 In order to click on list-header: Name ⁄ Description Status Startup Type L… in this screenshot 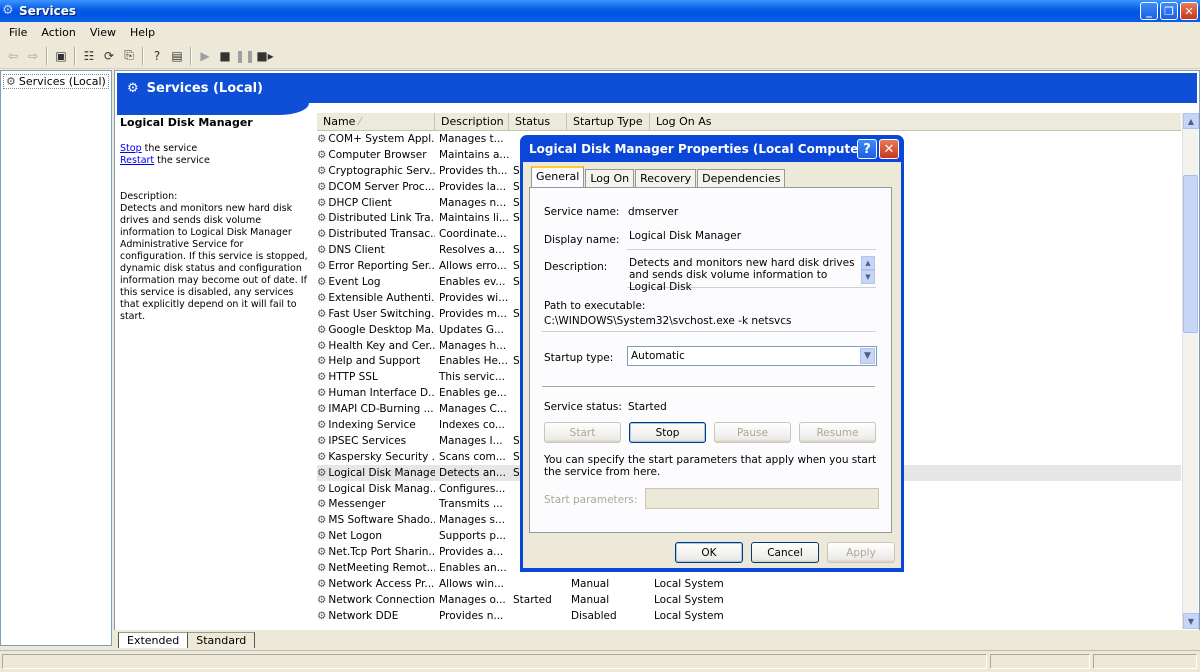, I will do `click(749, 122)`.